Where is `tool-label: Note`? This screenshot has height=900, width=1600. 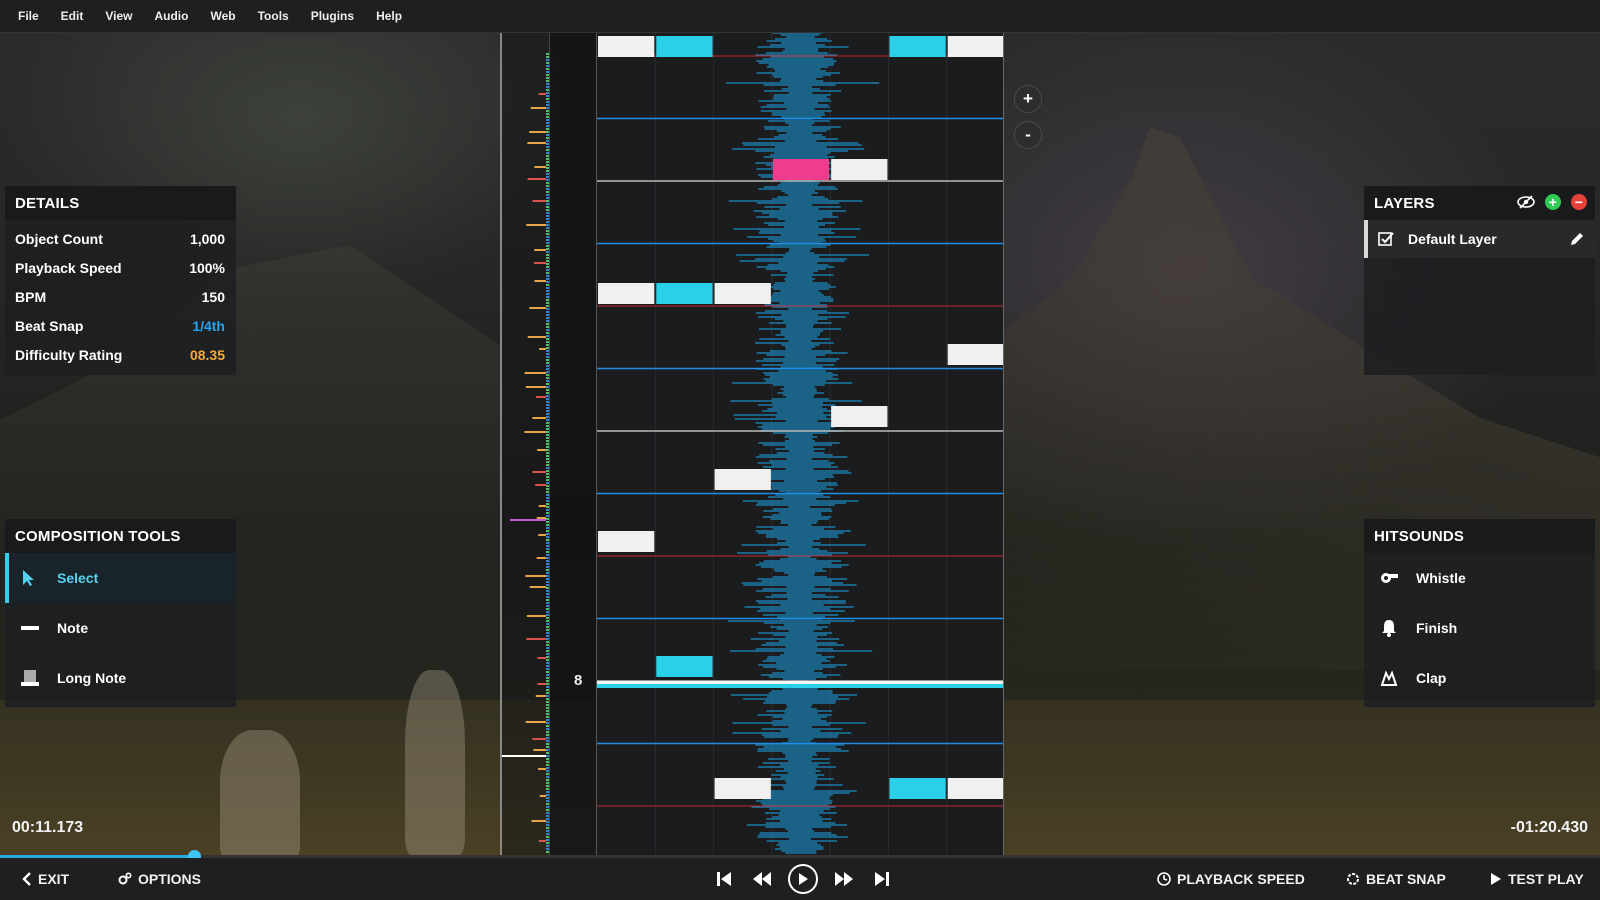 tool-label: Note is located at coordinates (73, 628).